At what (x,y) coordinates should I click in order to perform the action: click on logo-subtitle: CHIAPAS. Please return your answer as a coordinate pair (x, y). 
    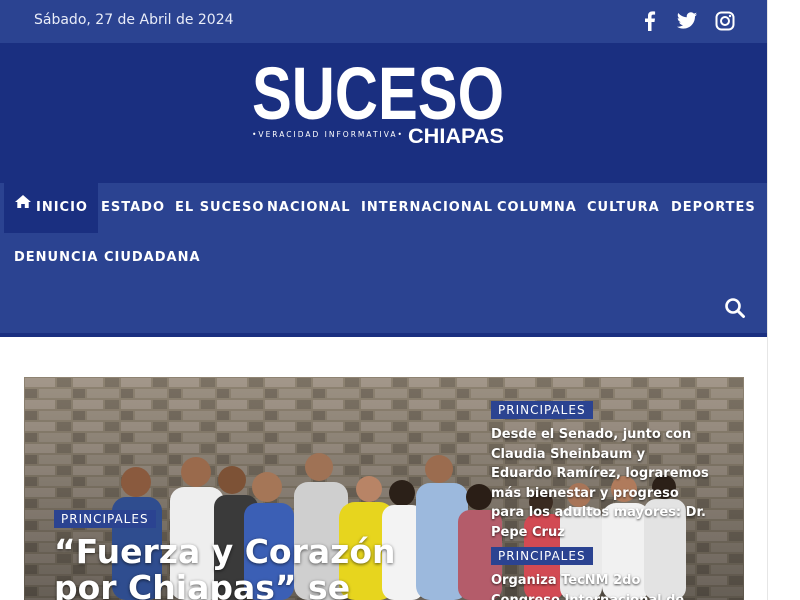
    Looking at the image, I should click on (456, 136).